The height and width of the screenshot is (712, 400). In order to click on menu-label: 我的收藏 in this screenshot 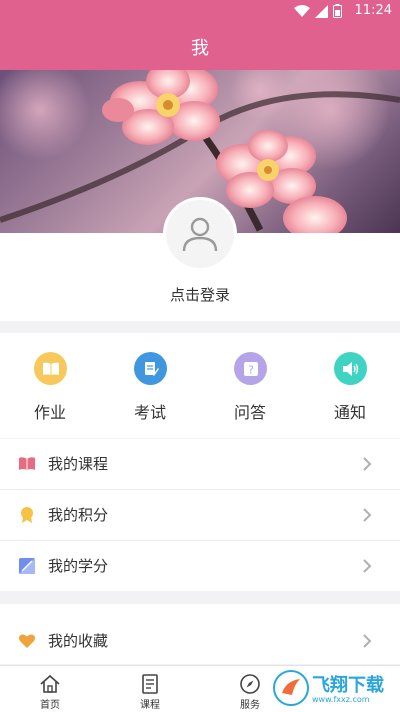, I will do `click(78, 641)`.